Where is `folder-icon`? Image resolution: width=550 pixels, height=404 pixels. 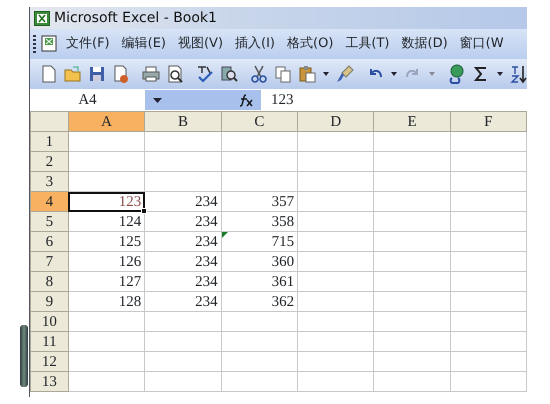
folder-icon is located at coordinates (73, 74).